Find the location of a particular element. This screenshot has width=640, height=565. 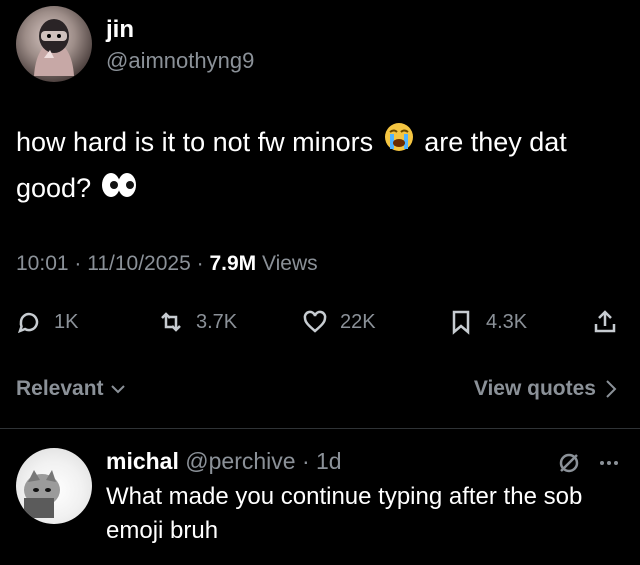

reply-header: michal @perchive · 1d is located at coordinates (224, 461).